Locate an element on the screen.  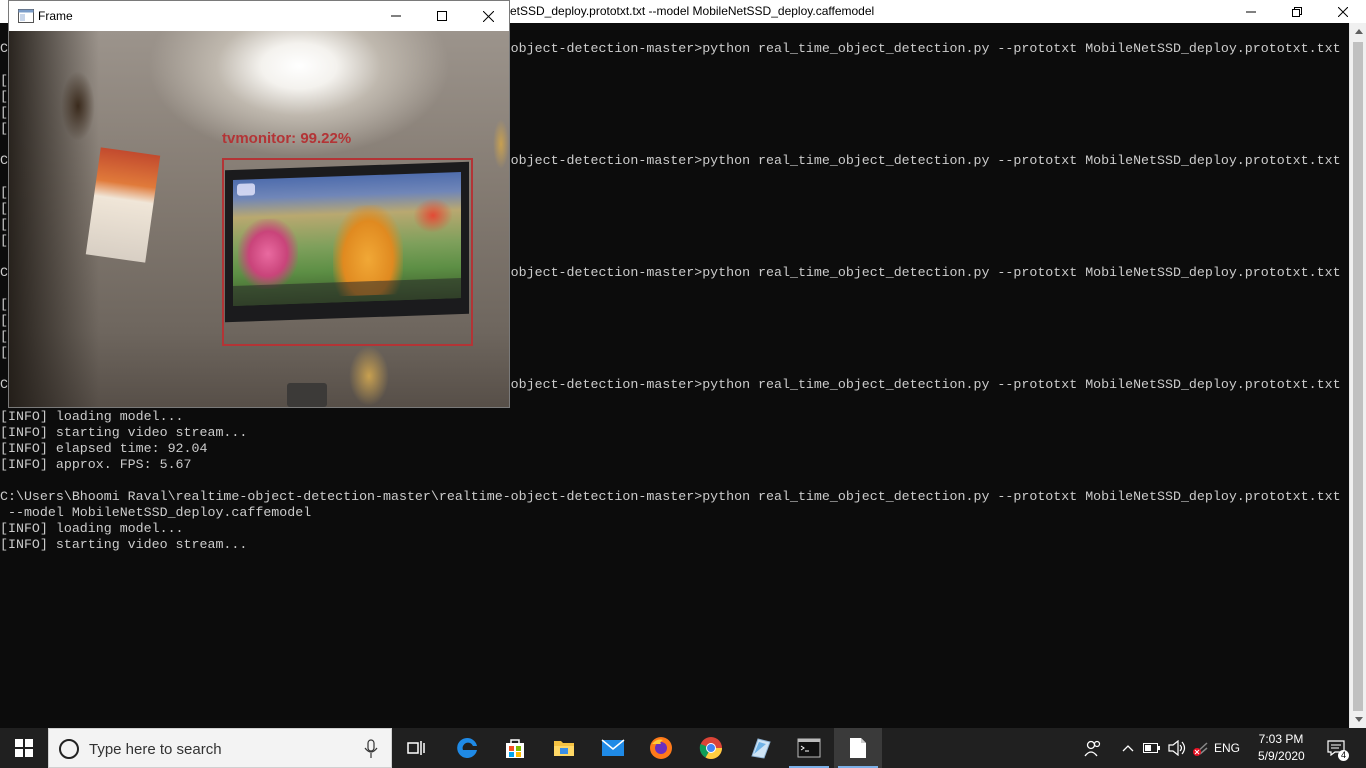
network-disconnected-icon is located at coordinates (1200, 749).